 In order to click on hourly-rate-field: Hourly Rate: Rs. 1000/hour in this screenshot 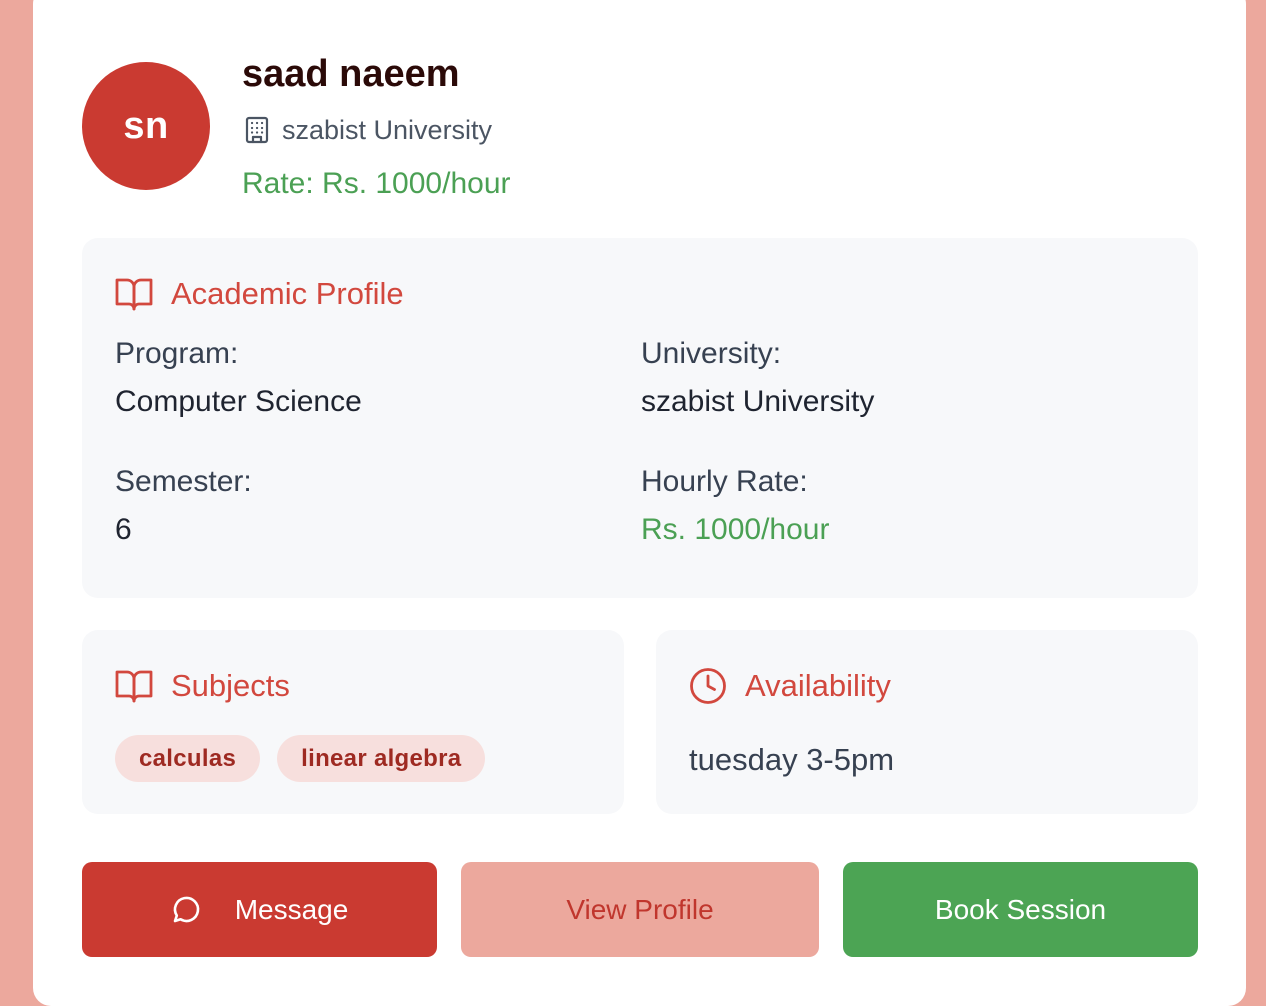, I will do `click(735, 506)`.